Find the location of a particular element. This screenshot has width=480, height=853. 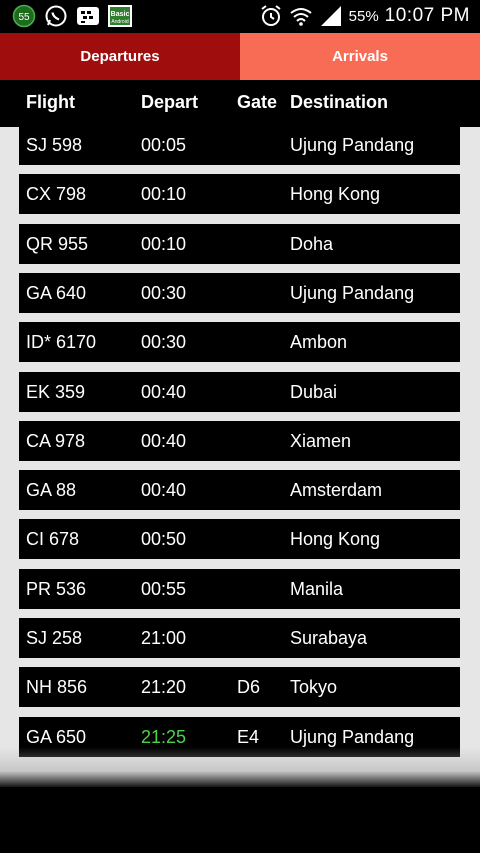

depart-time: 21:20 is located at coordinates (164, 687).